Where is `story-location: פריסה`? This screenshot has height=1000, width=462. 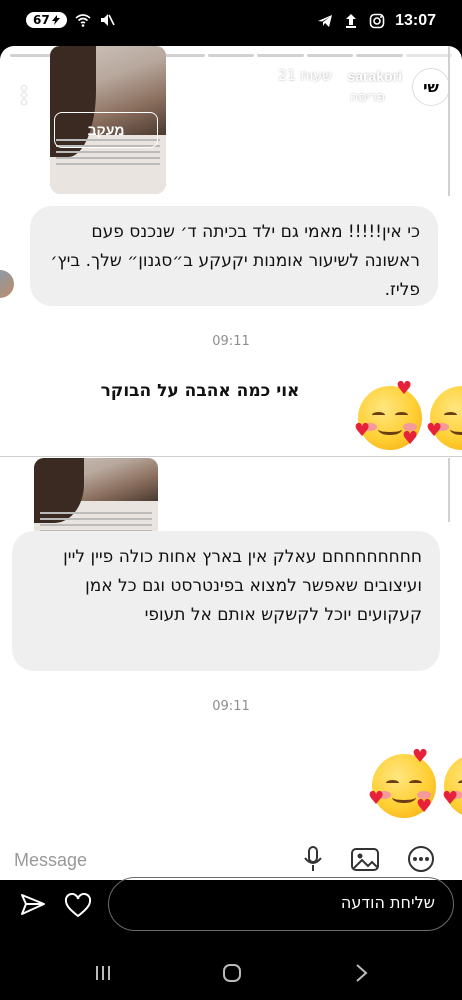
story-location: פריסה is located at coordinates (376, 97).